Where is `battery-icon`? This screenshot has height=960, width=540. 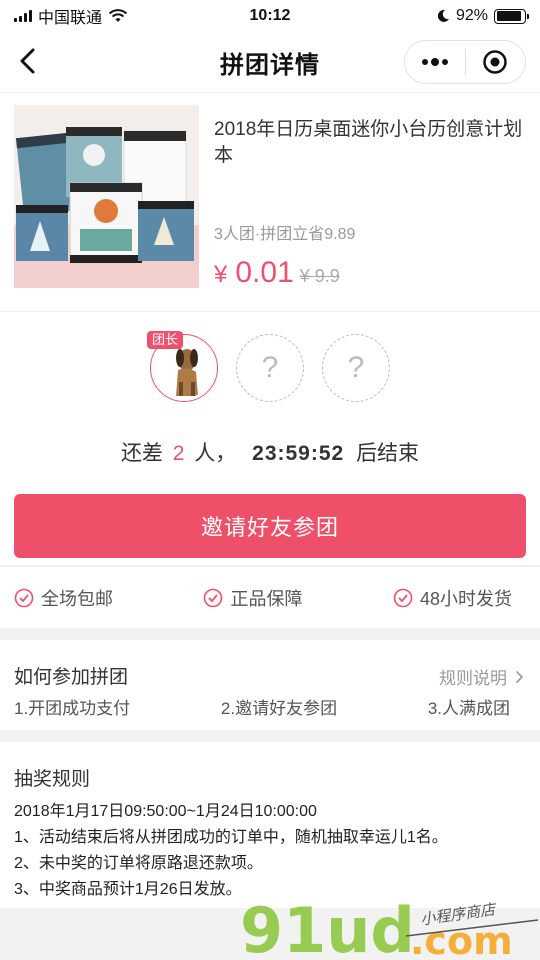 battery-icon is located at coordinates (511, 16).